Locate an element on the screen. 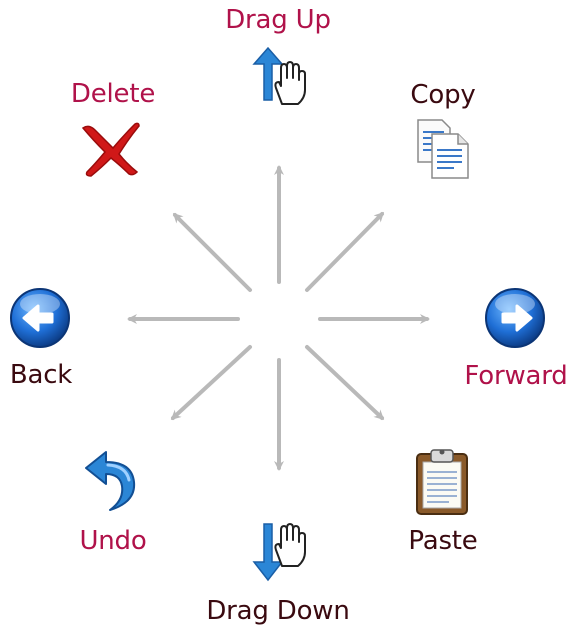 The image size is (574, 634). delete-label: Delete is located at coordinates (113, 94).